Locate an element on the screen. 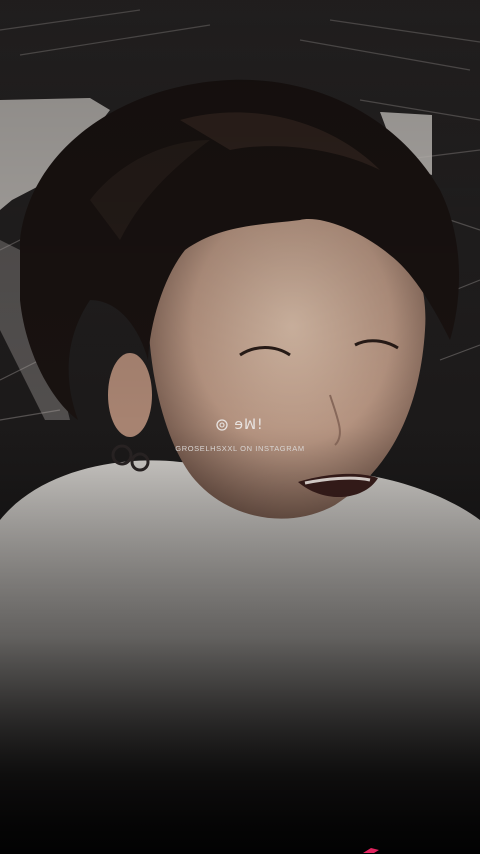 The width and height of the screenshot is (480, 854). corner-accent-mark is located at coordinates (371, 850).